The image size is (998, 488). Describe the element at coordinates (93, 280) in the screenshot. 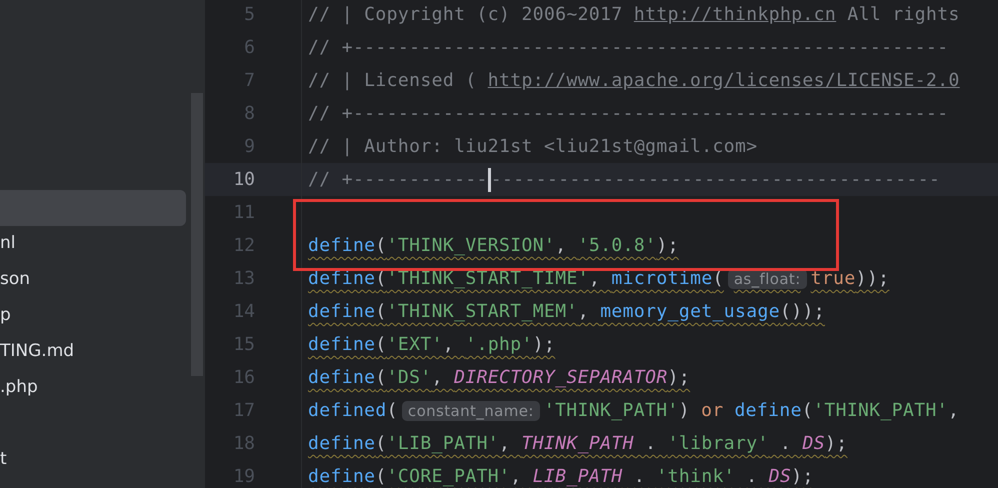

I see `file-tree-item: son` at that location.